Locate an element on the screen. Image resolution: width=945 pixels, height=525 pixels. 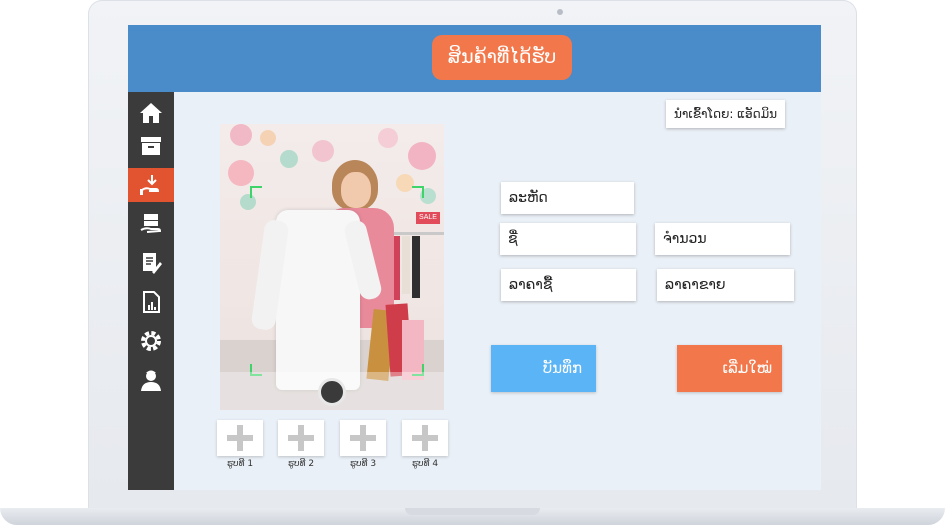
reset-button: ເລີ່ມໃໝ່ is located at coordinates (729, 368).